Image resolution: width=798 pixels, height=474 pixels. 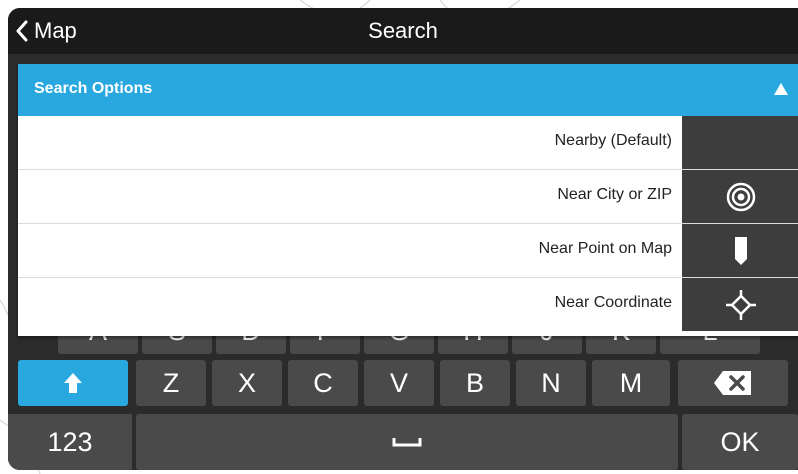 I want to click on option-near-city-zip: Near City or ZIP, so click(x=408, y=197).